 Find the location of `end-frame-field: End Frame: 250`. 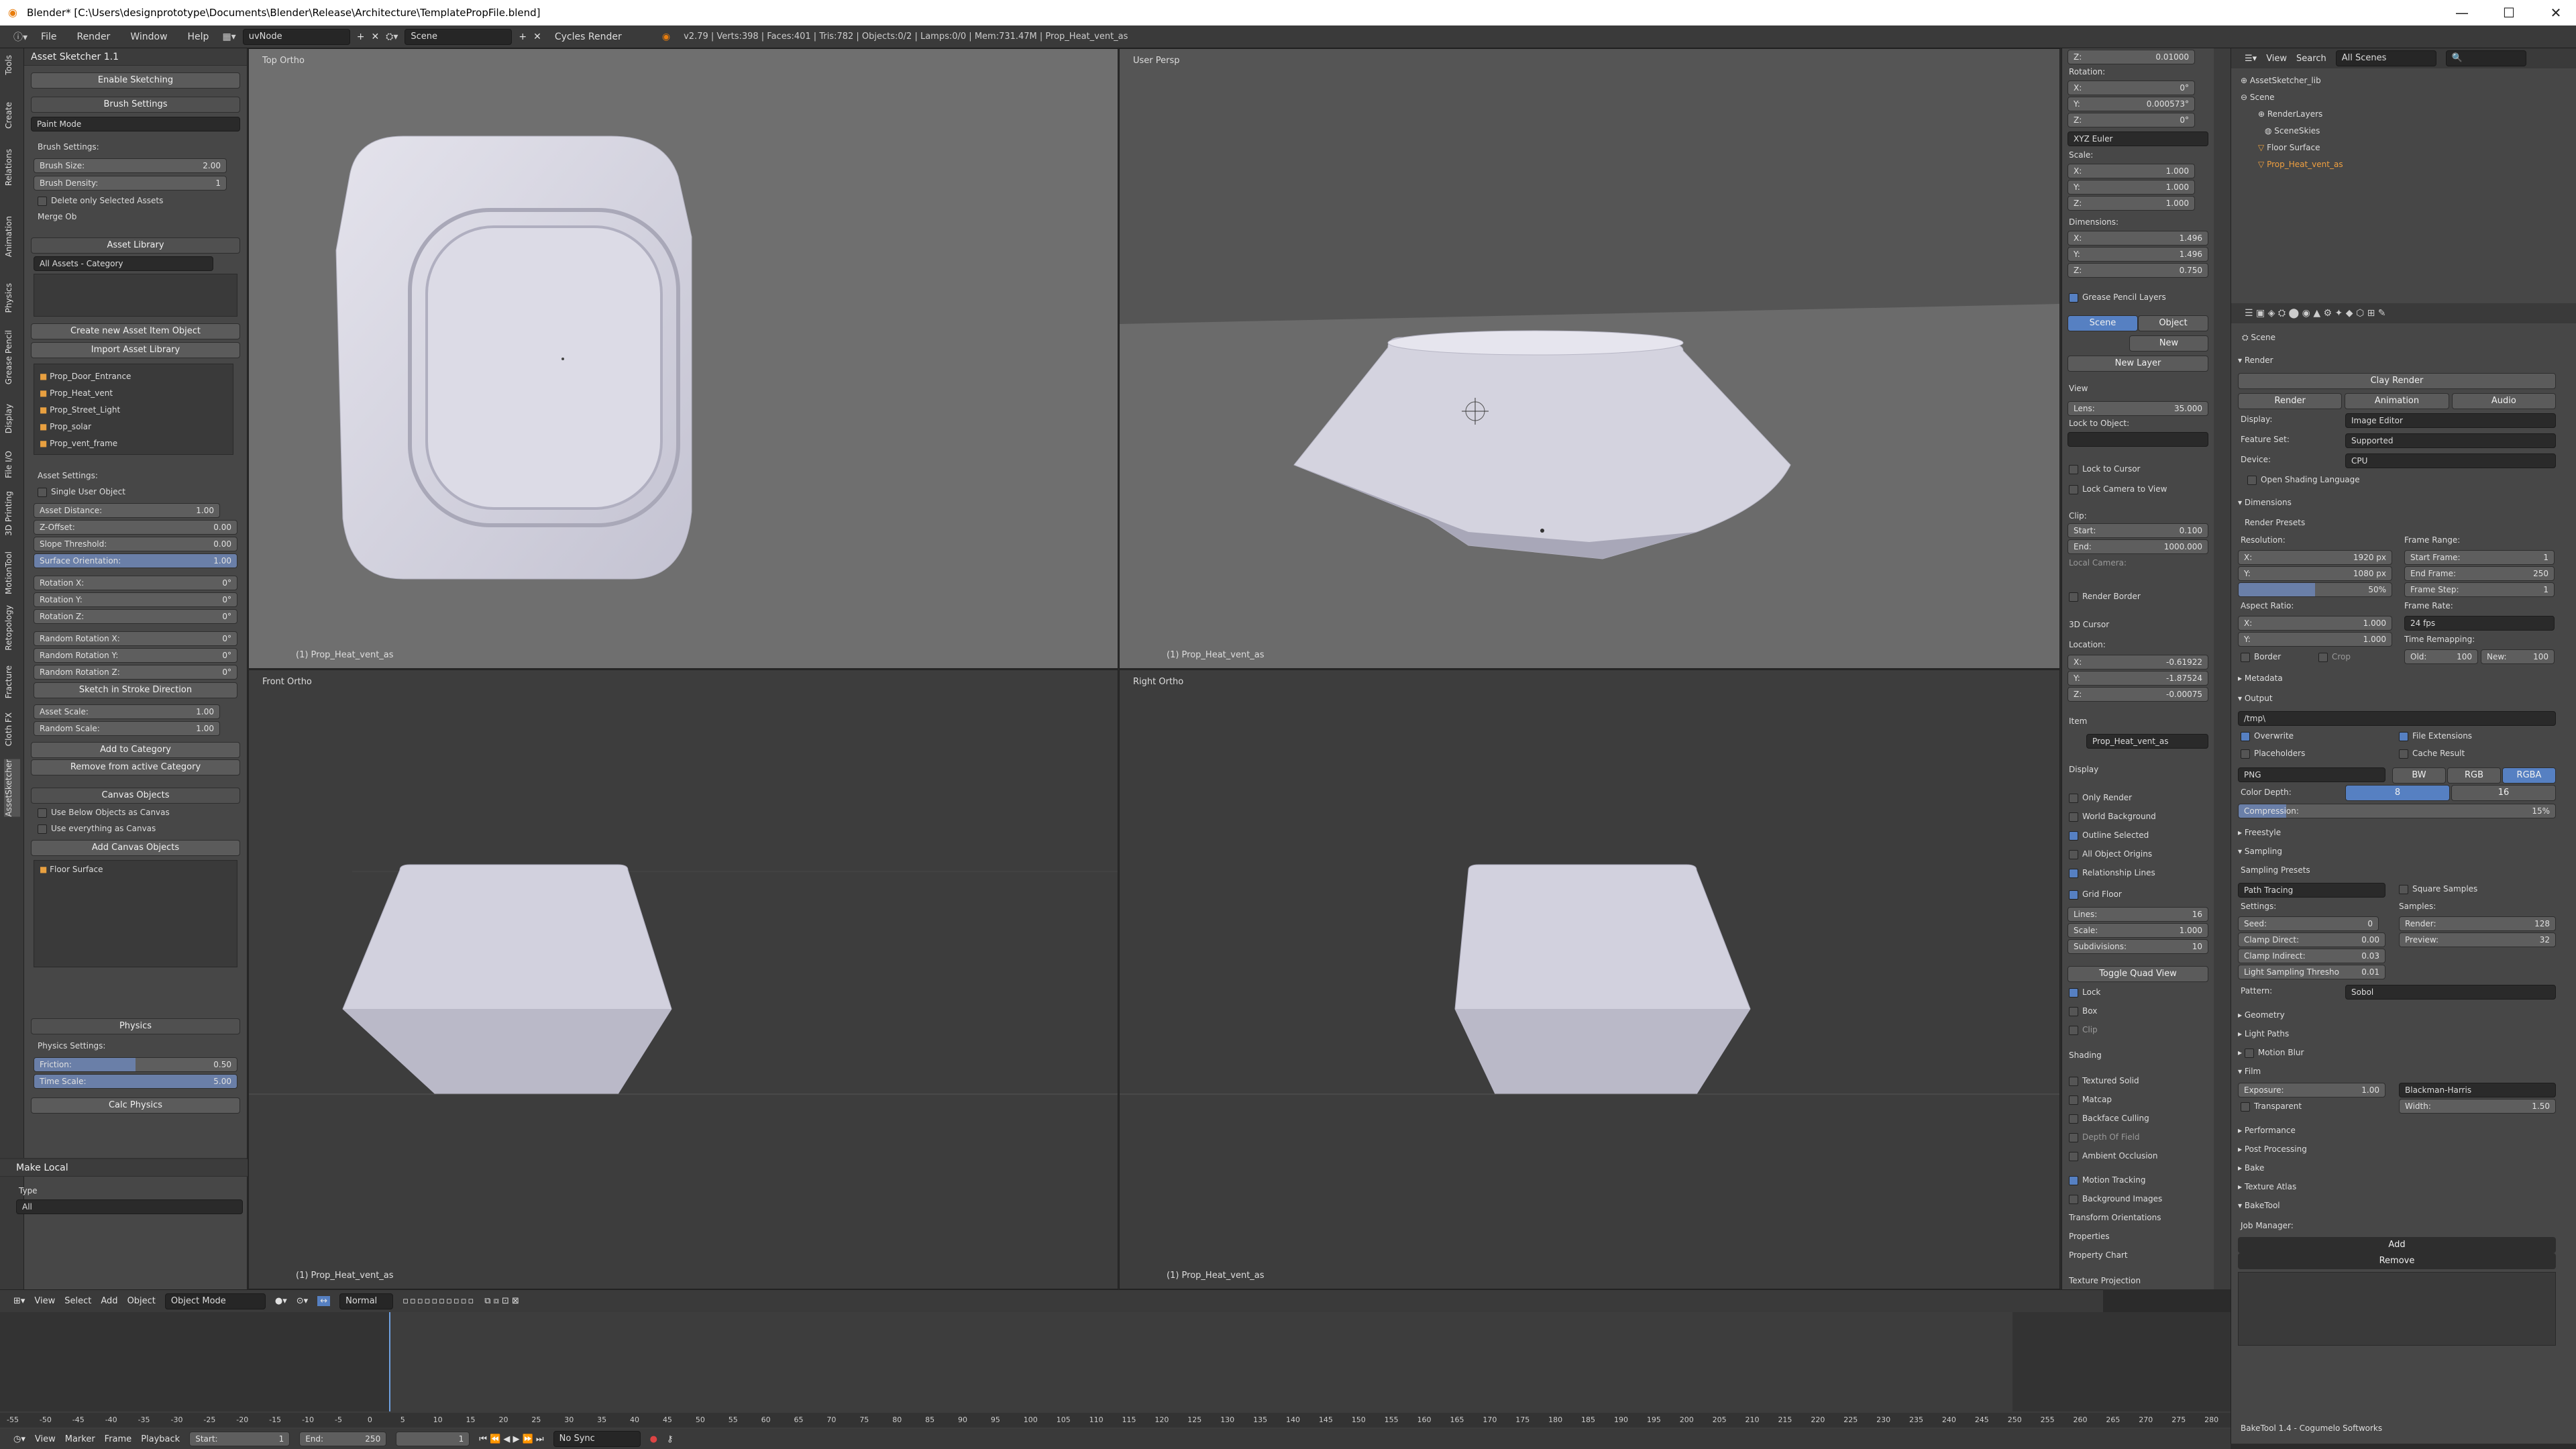

end-frame-field: End Frame: 250 is located at coordinates (2479, 573).